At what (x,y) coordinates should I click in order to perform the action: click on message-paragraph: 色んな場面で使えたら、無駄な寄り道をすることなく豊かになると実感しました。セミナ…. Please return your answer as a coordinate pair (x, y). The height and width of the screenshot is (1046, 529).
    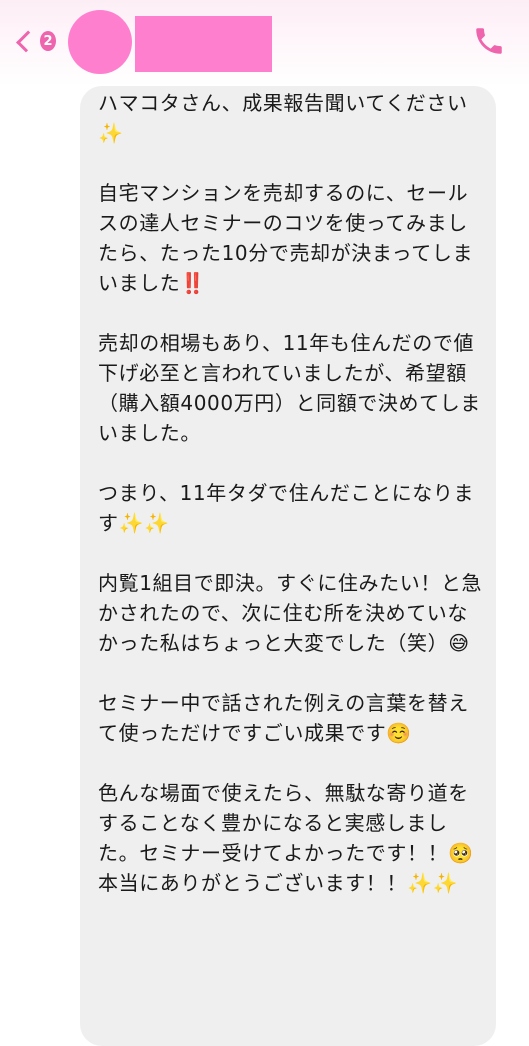
    Looking at the image, I should click on (286, 823).